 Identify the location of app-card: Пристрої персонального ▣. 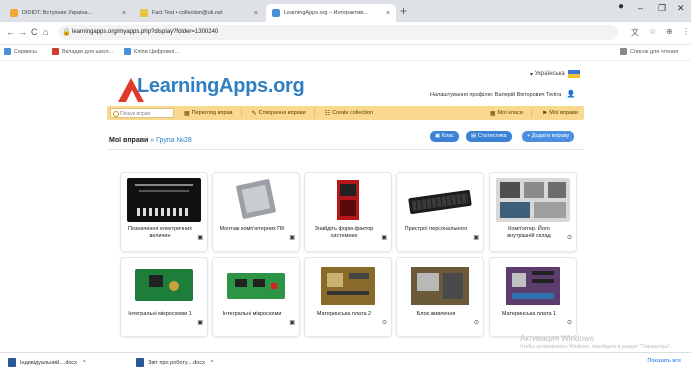
(440, 212).